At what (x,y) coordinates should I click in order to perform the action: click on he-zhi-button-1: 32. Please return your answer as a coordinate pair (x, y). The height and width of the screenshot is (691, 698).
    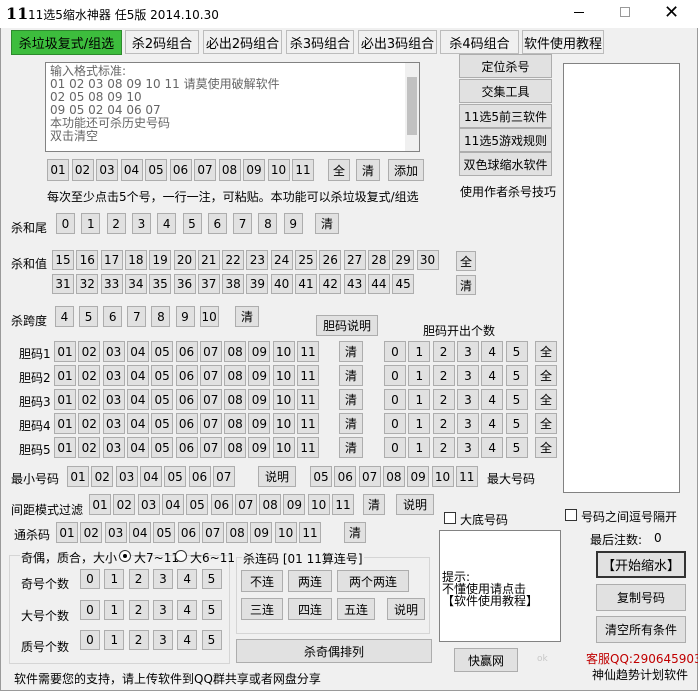
    Looking at the image, I should click on (87, 284).